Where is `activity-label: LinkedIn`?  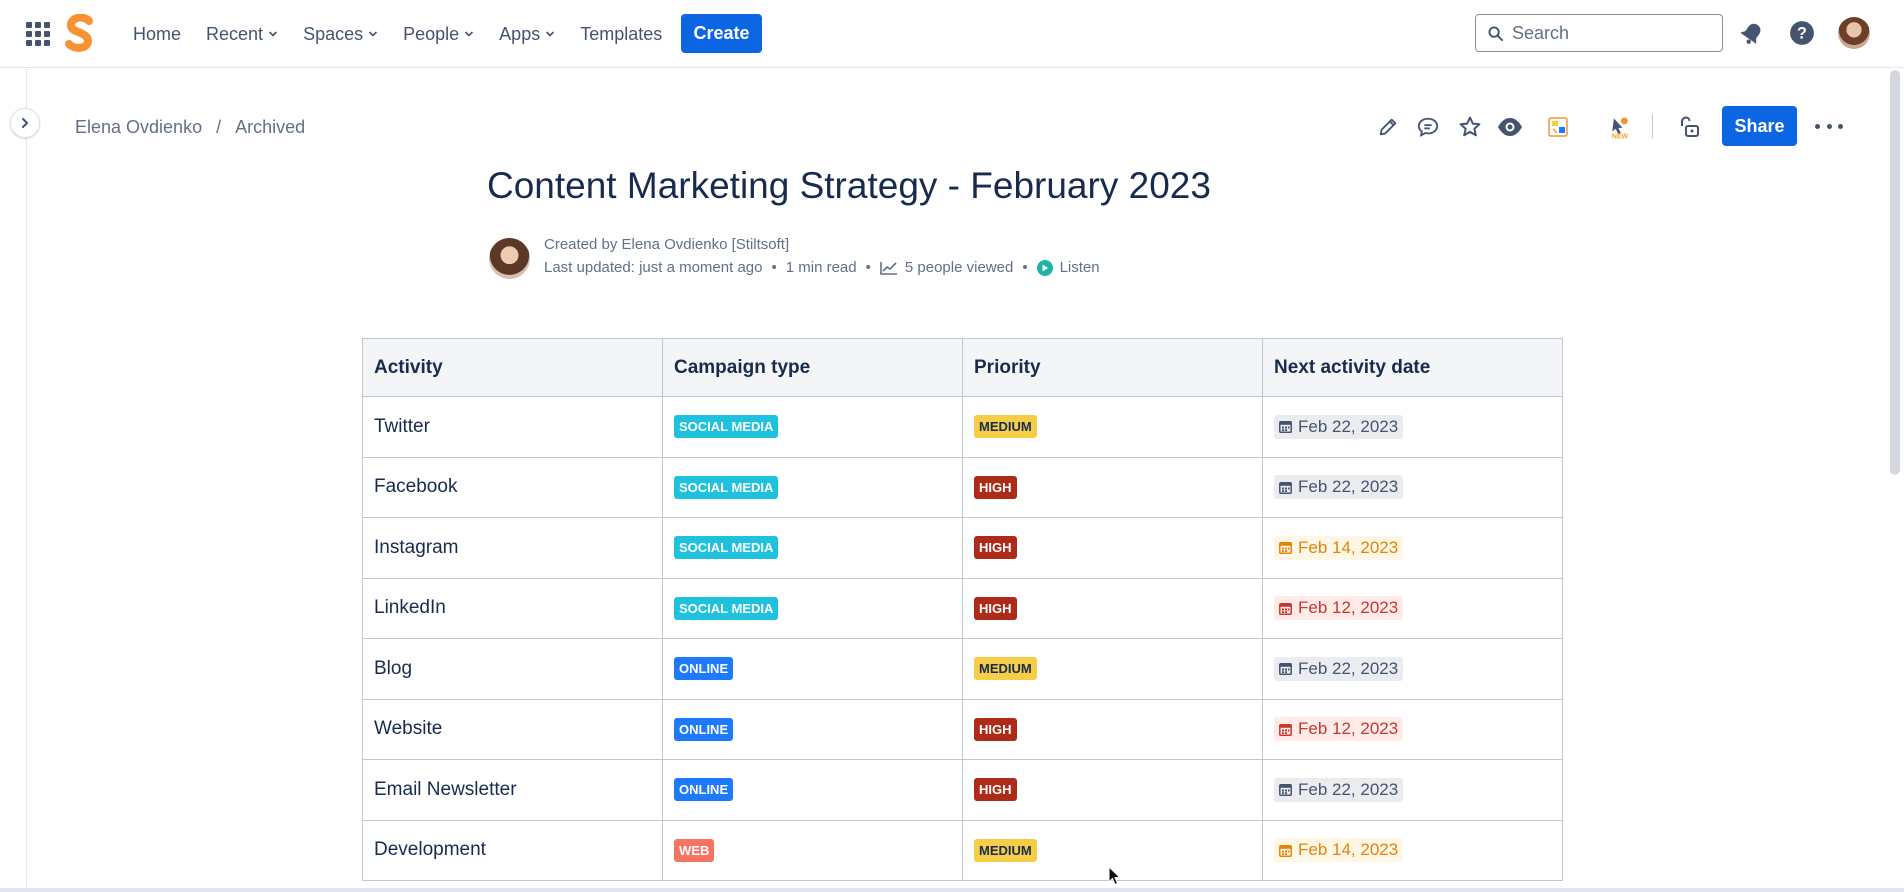 activity-label: LinkedIn is located at coordinates (410, 608).